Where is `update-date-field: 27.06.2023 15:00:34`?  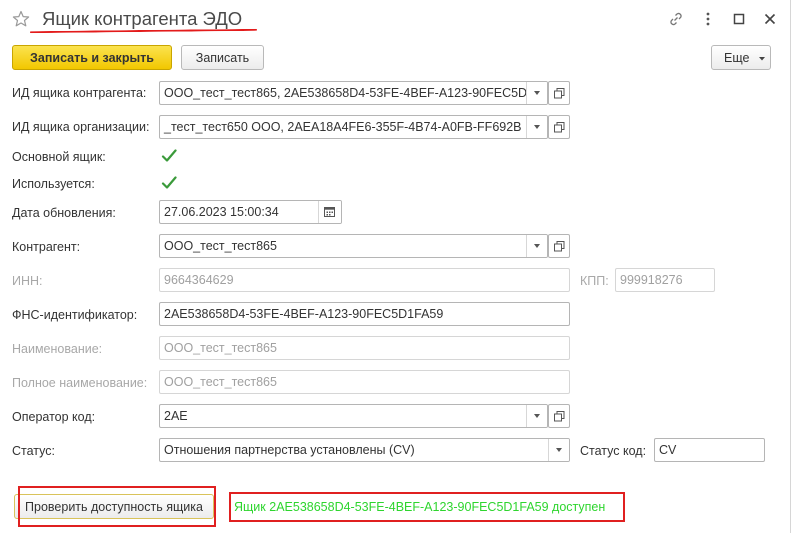 update-date-field: 27.06.2023 15:00:34 is located at coordinates (250, 212).